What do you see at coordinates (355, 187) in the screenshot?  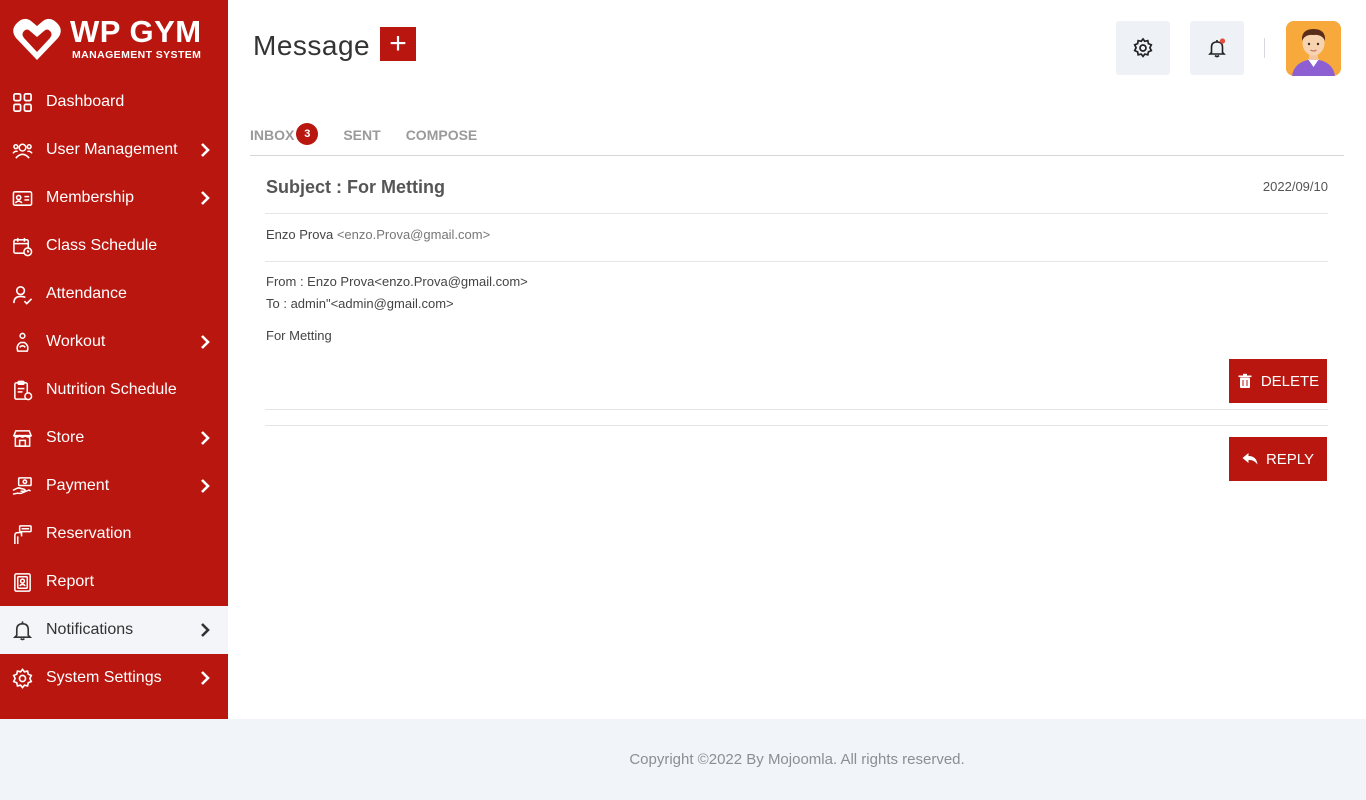 I see `message-subject: Subject : For Metting` at bounding box center [355, 187].